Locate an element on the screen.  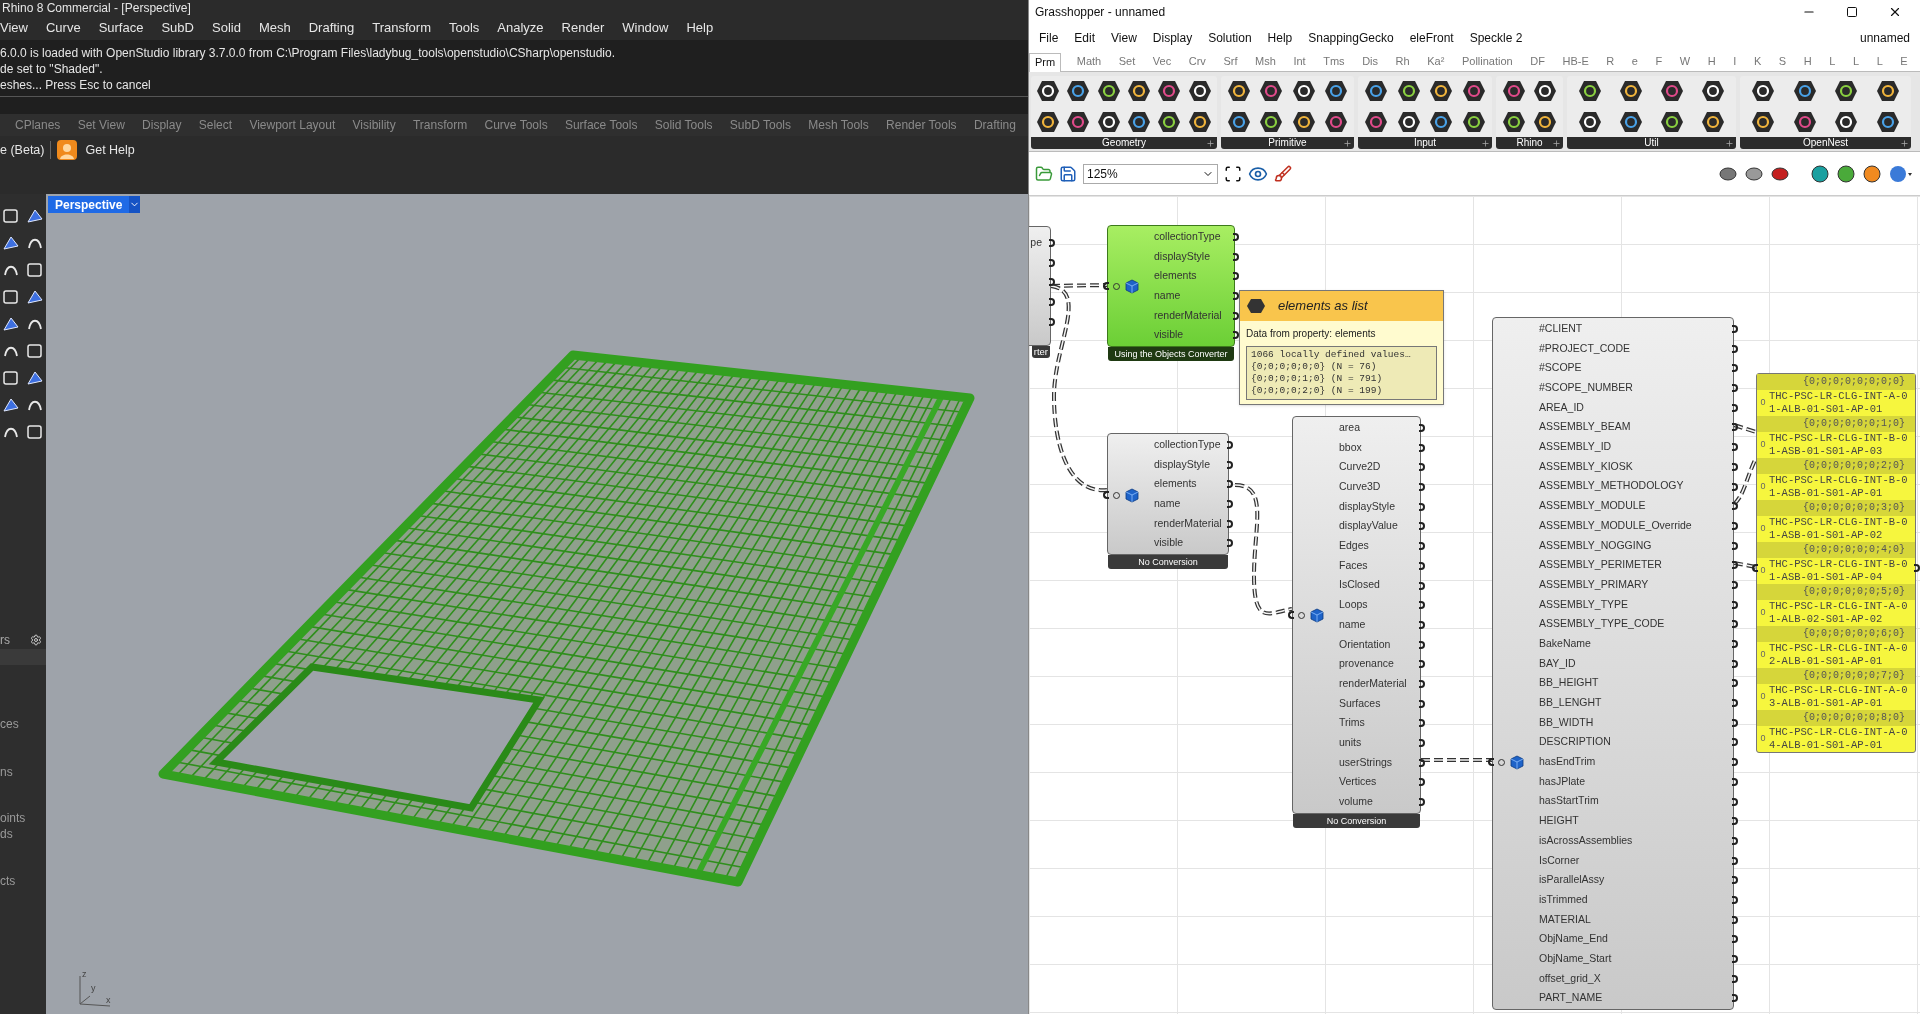
ribbon-tab: Set is located at coordinates (1127, 62).